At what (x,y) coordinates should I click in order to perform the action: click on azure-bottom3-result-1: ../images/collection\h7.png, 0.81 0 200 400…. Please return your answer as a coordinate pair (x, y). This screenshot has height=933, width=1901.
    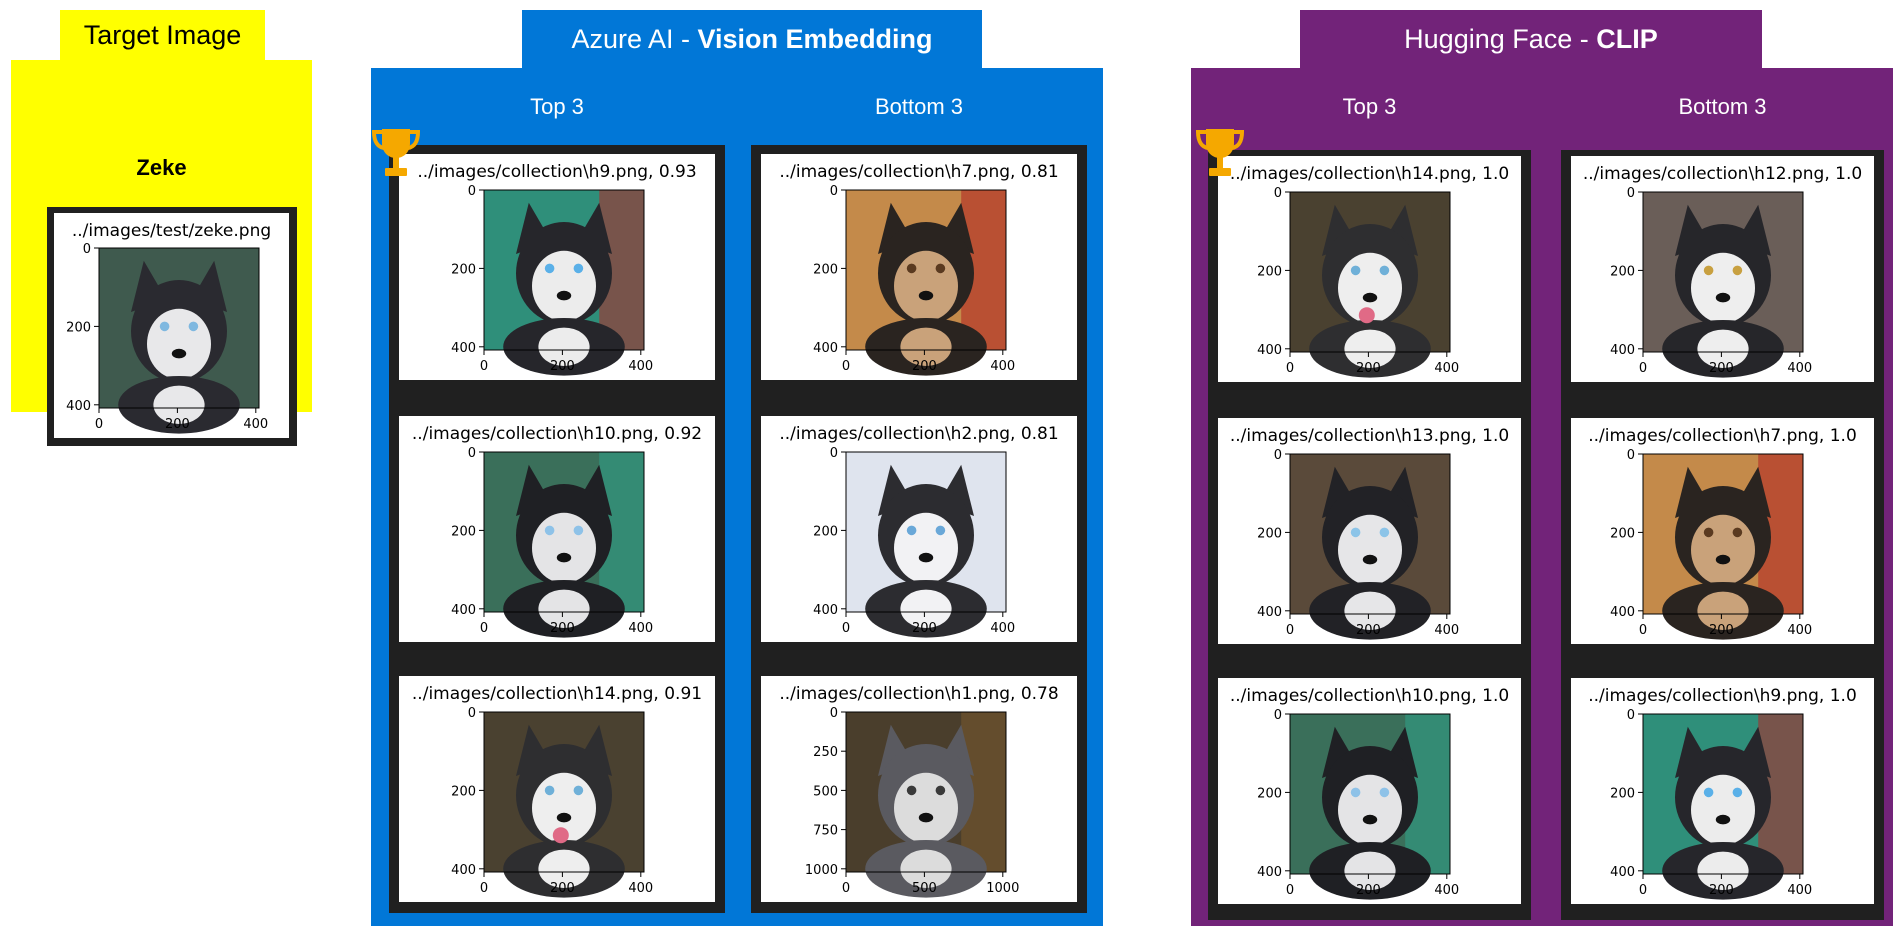
    Looking at the image, I should click on (919, 267).